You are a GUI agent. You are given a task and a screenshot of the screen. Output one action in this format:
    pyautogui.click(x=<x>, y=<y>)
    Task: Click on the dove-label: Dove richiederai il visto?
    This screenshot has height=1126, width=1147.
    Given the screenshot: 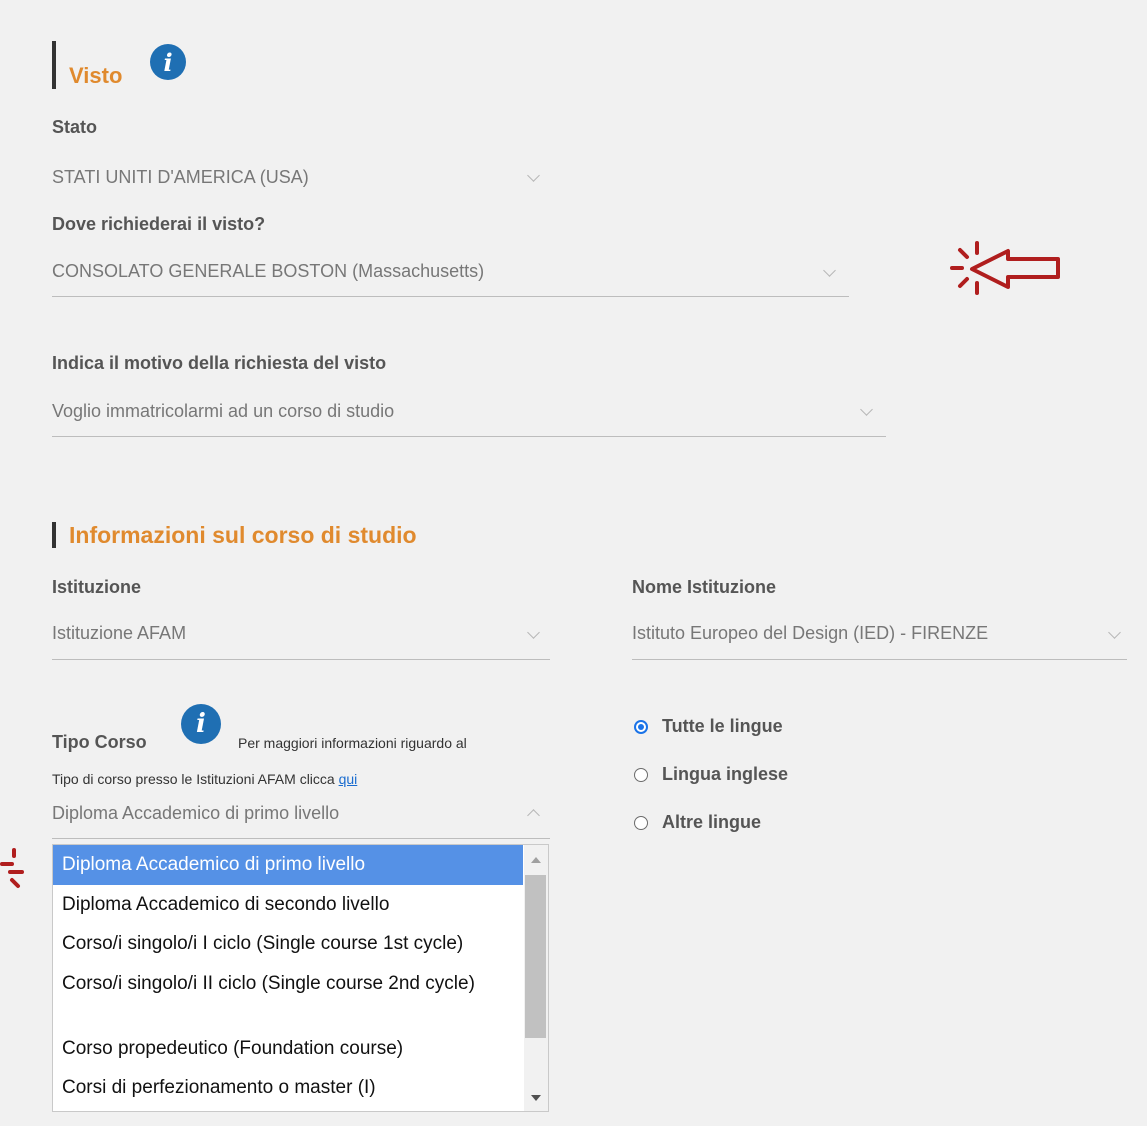 What is the action you would take?
    pyautogui.click(x=159, y=224)
    